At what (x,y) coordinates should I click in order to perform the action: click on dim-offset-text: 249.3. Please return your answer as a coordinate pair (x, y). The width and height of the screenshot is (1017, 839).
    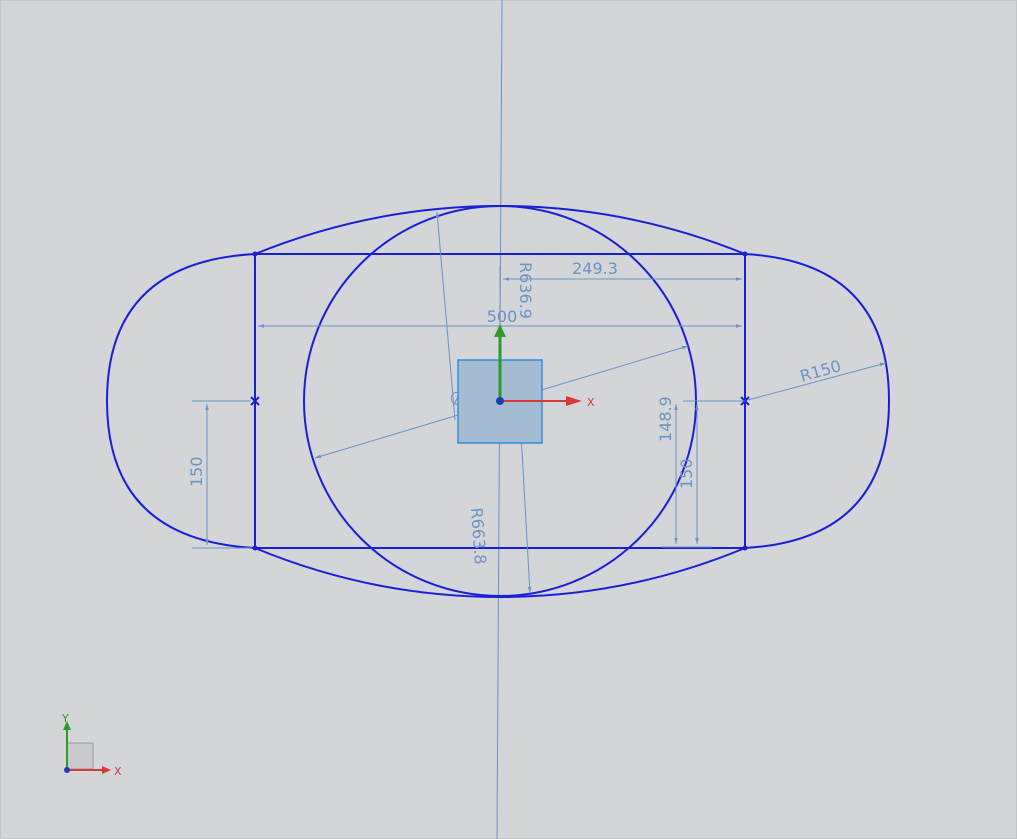
    Looking at the image, I should click on (595, 268).